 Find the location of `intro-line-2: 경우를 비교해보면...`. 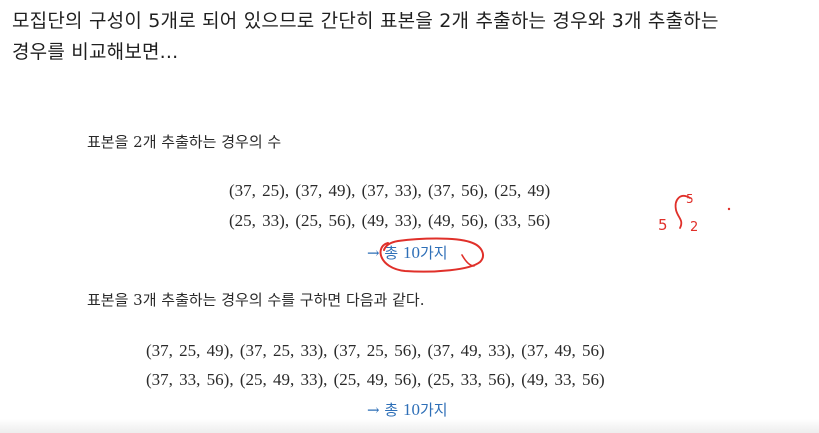

intro-line-2: 경우를 비교해보면... is located at coordinates (95, 52).